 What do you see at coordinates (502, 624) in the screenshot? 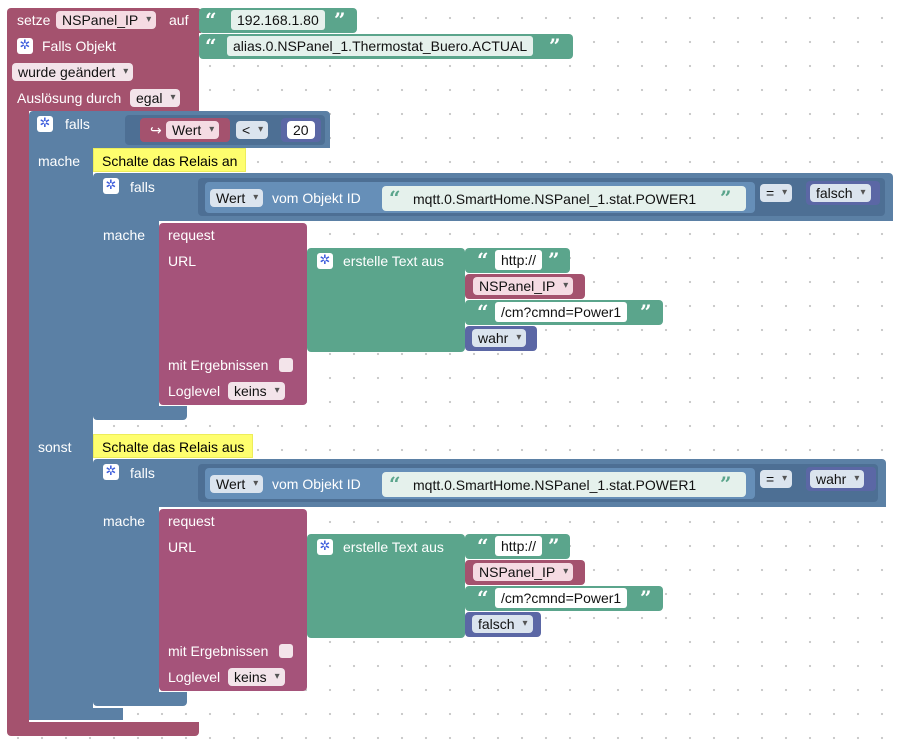
I see `bool-off-dropdown: falsch` at bounding box center [502, 624].